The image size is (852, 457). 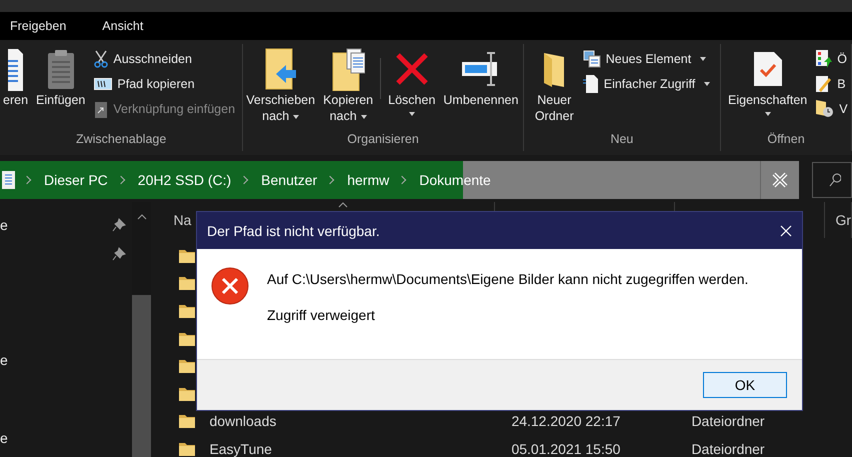 I want to click on grid-arrow-icon, so click(x=824, y=59).